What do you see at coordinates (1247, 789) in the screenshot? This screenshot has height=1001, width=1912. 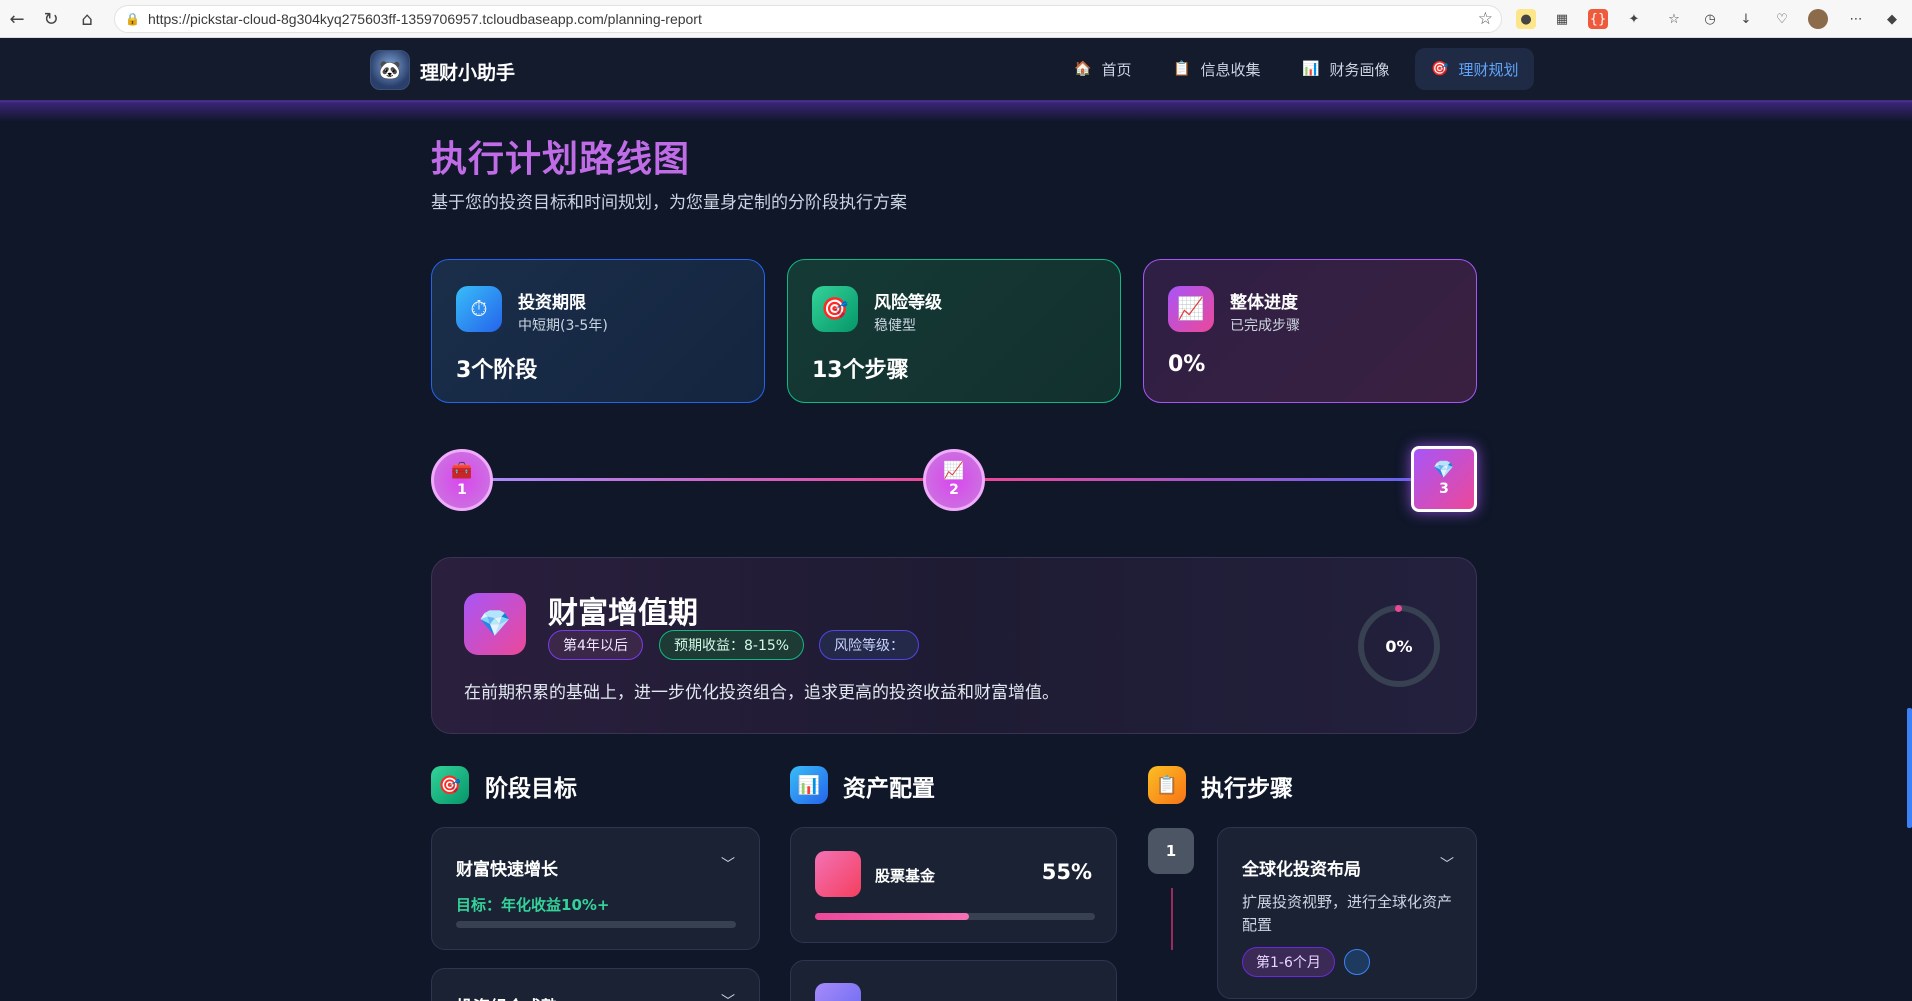 I see `section-title-steps: 执行步骤` at bounding box center [1247, 789].